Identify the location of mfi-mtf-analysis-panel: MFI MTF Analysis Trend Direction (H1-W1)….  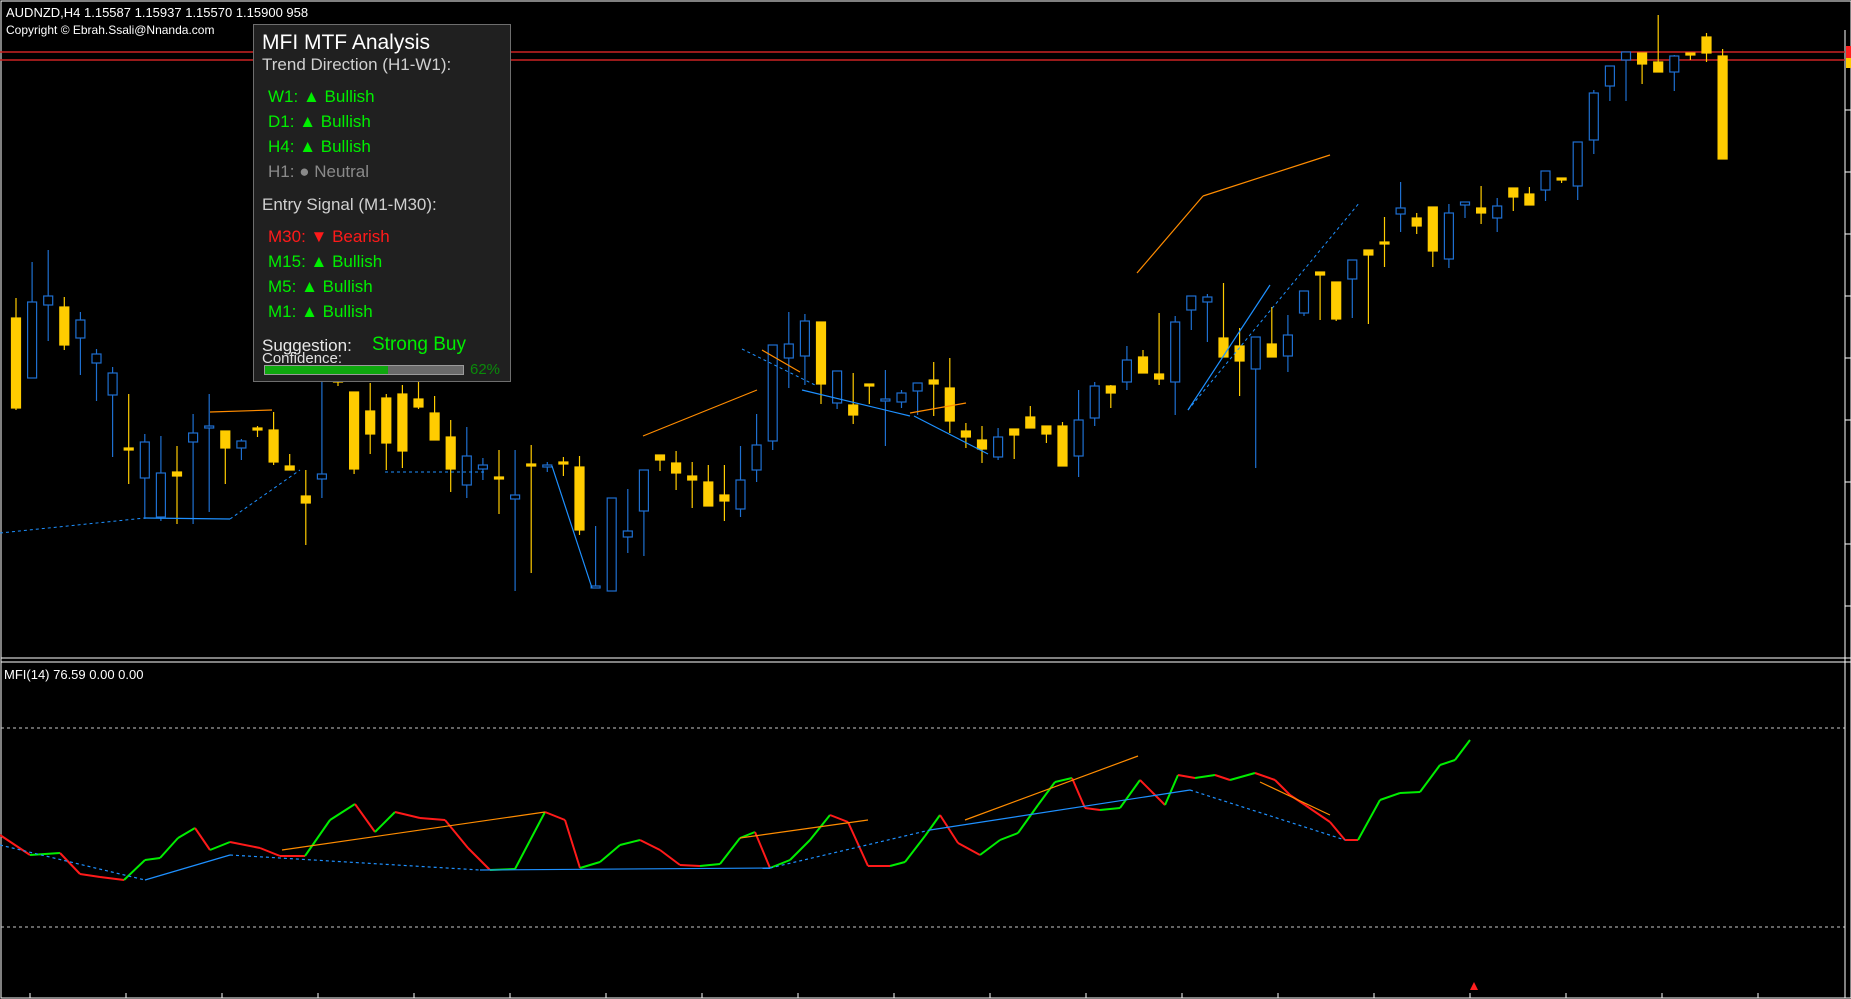
(382, 203).